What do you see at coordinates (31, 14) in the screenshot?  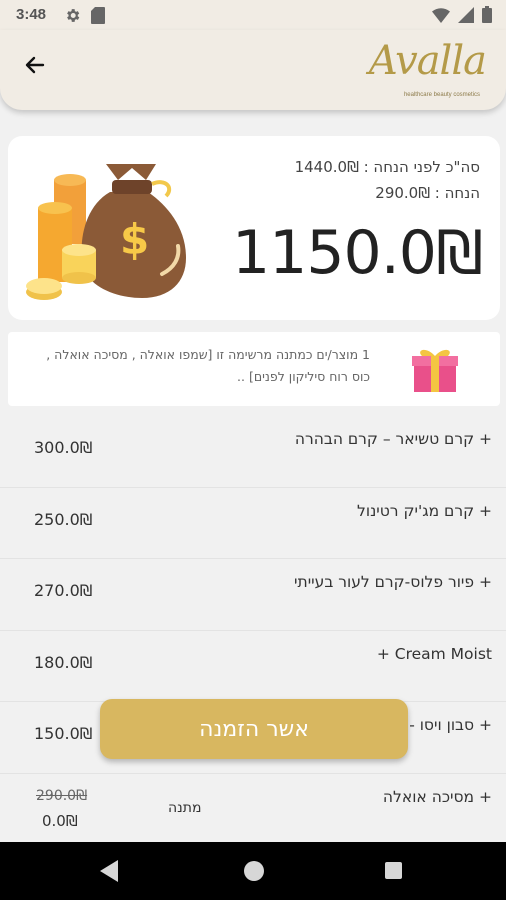 I see `status-time: 3:48` at bounding box center [31, 14].